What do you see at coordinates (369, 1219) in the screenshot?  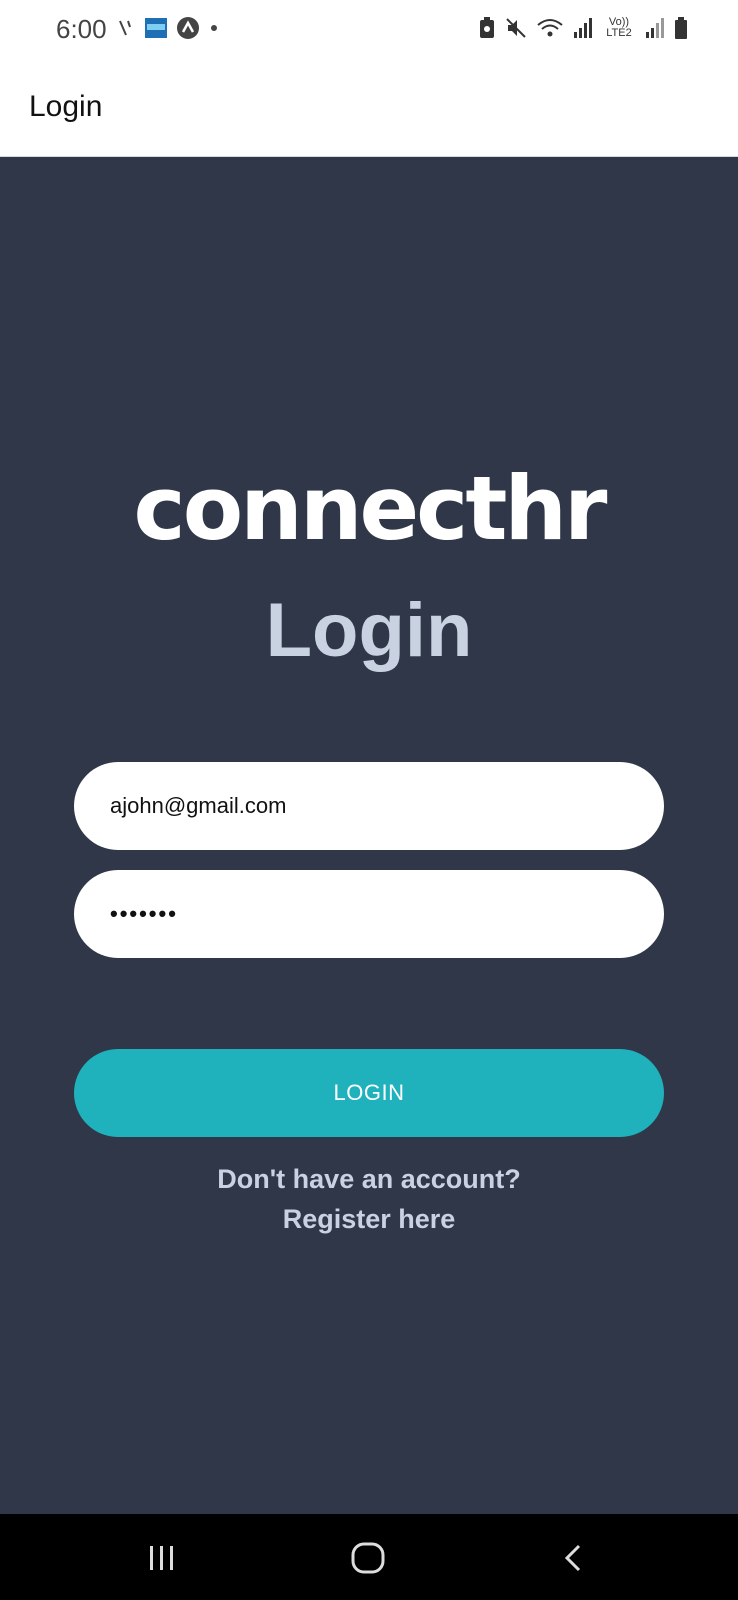 I see `register-here-link: Register here` at bounding box center [369, 1219].